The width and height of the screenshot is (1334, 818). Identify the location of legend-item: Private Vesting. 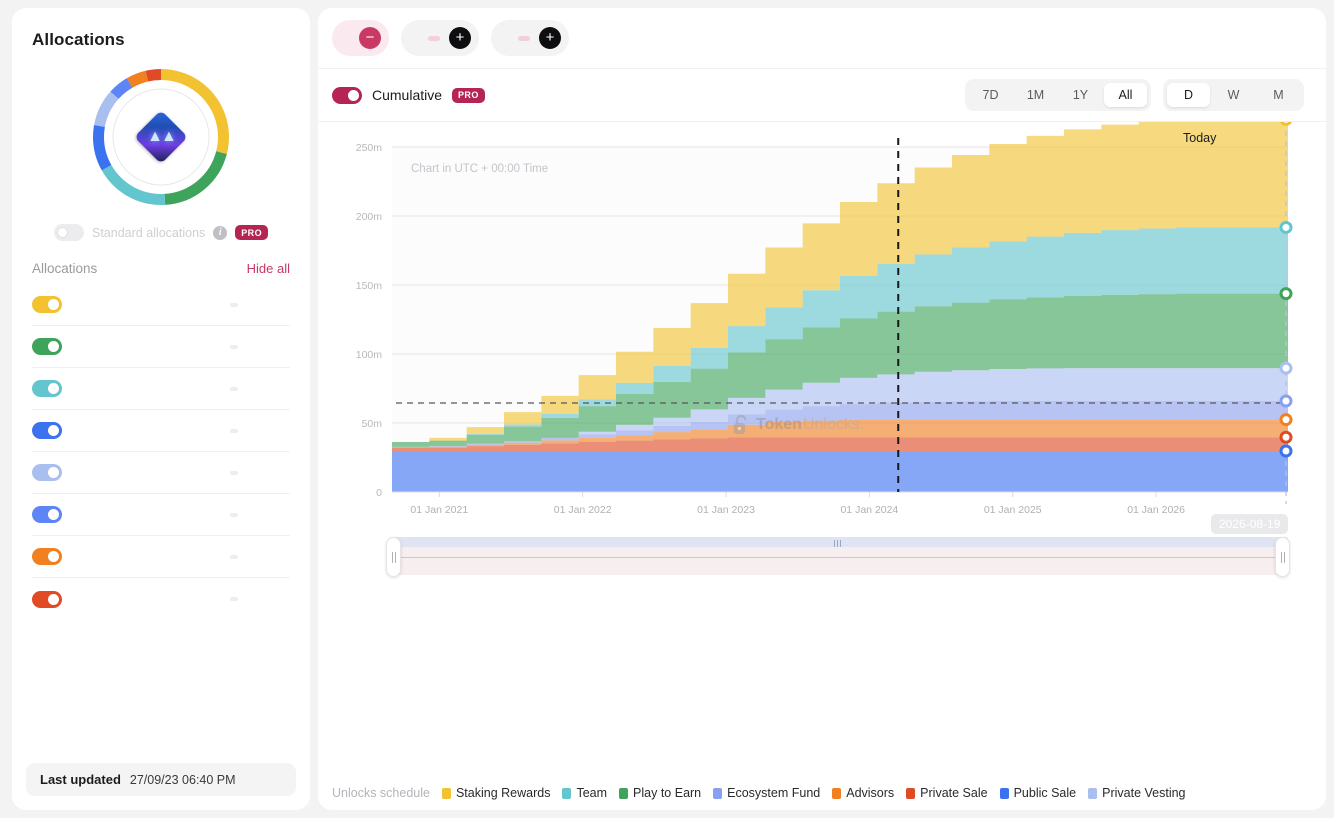
(1137, 793).